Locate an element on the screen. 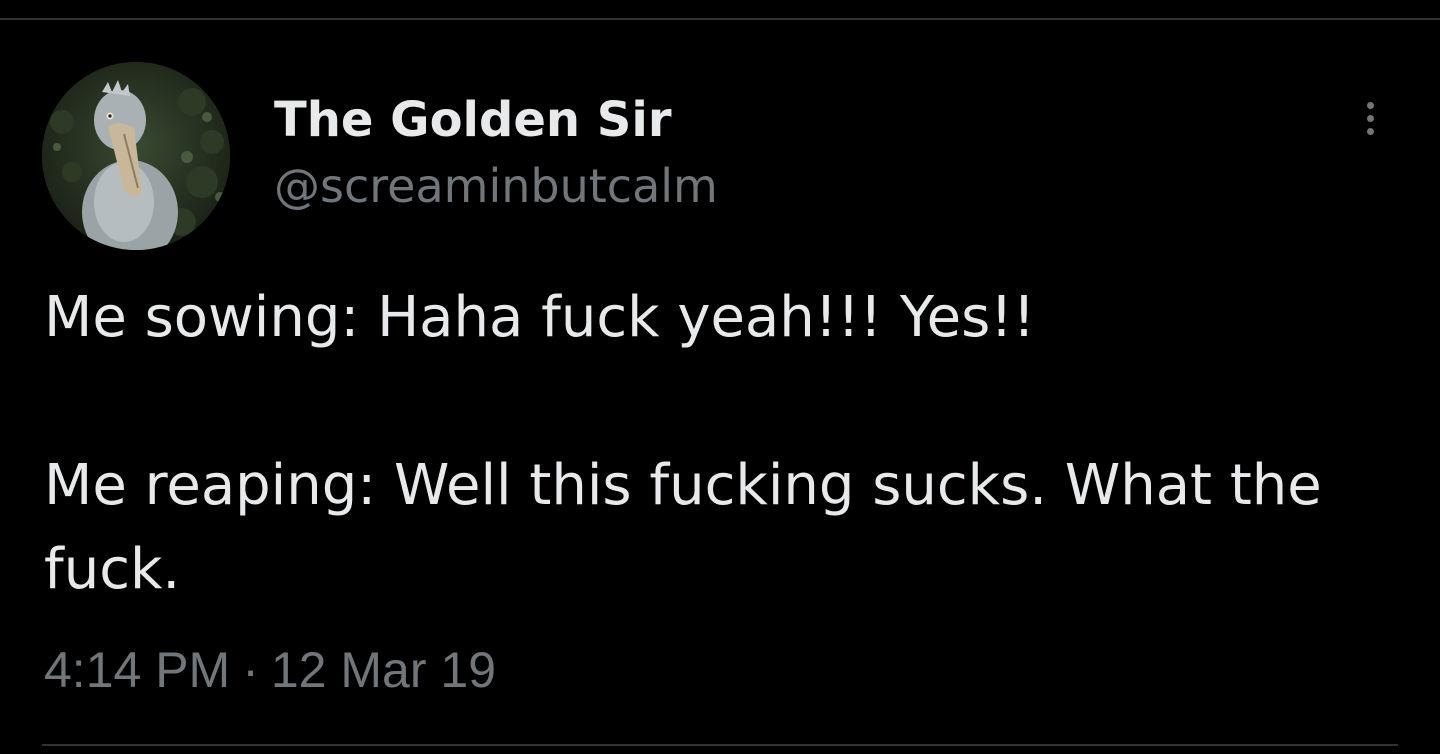 Image resolution: width=1440 pixels, height=754 pixels. more-options-button is located at coordinates (1370, 118).